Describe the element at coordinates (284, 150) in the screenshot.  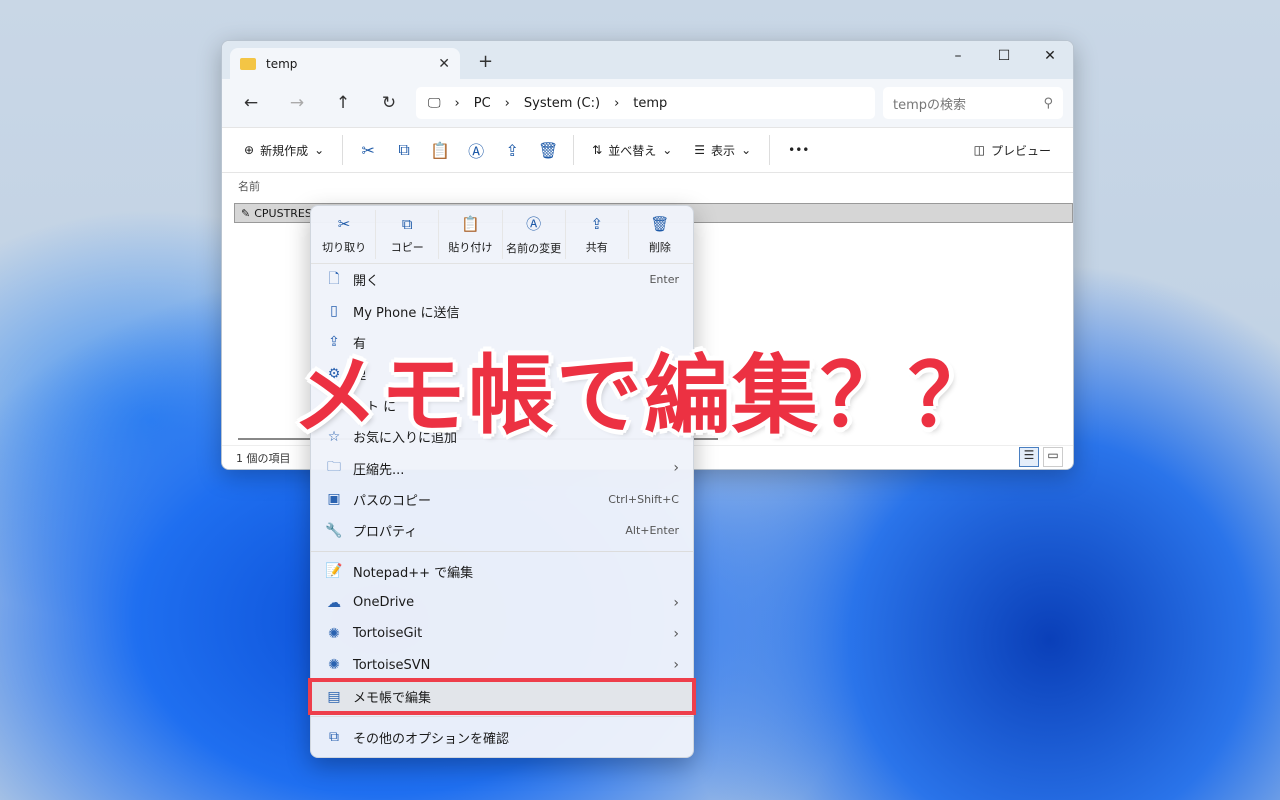
I see `new-button: ⊕ 新規作成 ⌄` at that location.